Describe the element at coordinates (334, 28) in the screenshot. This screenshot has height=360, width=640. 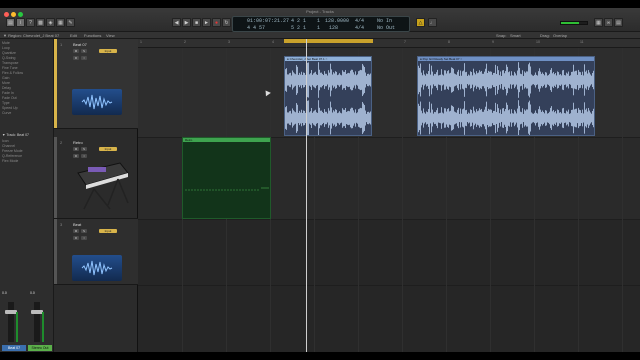
I see `lcd-tempo-2: 128` at that location.